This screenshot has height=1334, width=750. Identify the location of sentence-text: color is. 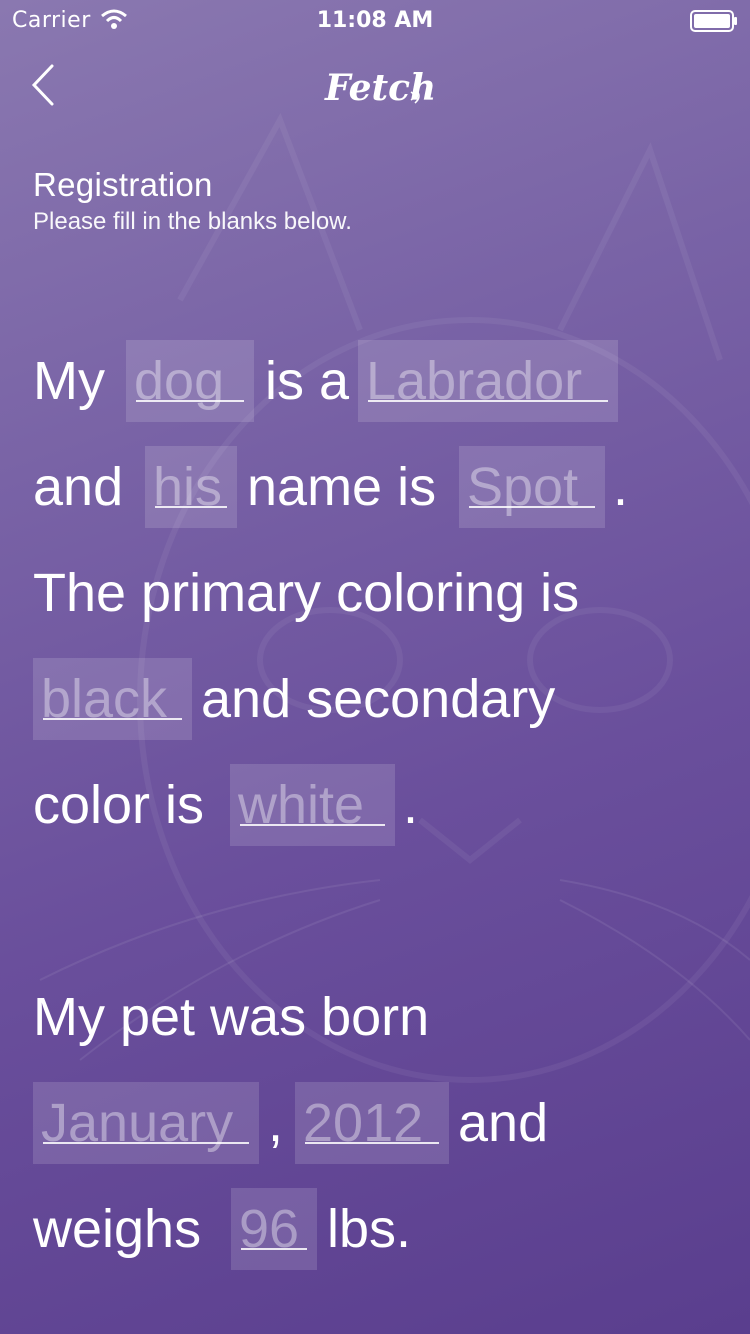
(119, 805).